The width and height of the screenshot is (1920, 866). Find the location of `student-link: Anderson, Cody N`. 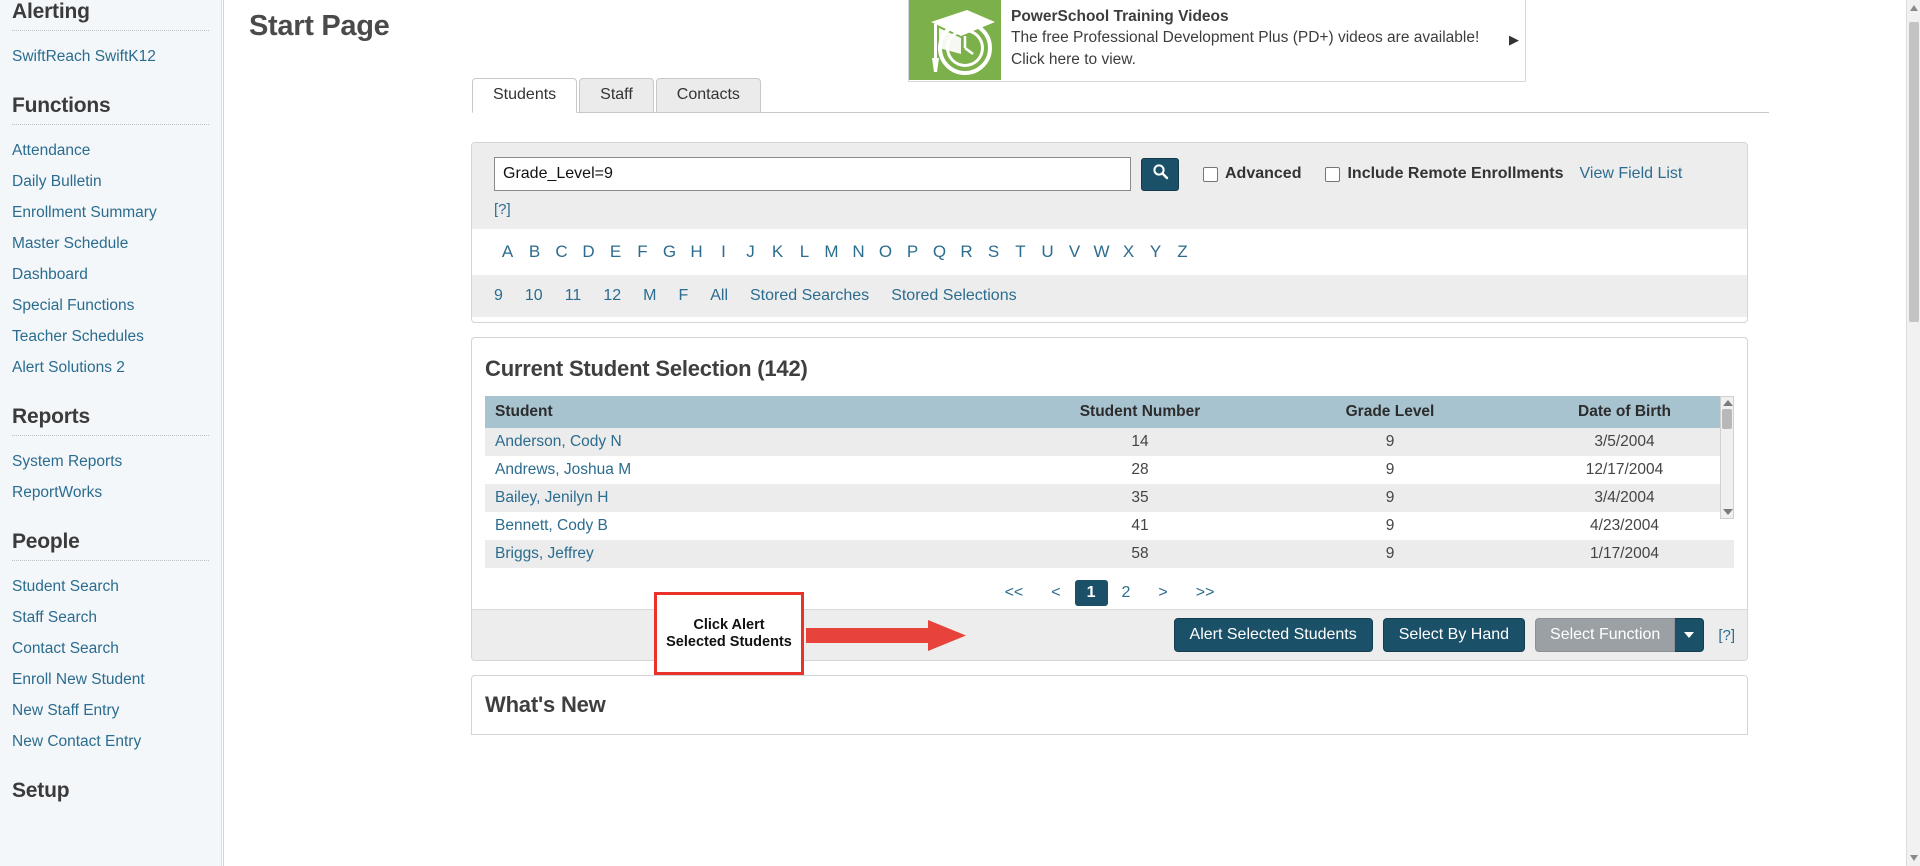

student-link: Anderson, Cody N is located at coordinates (558, 441).